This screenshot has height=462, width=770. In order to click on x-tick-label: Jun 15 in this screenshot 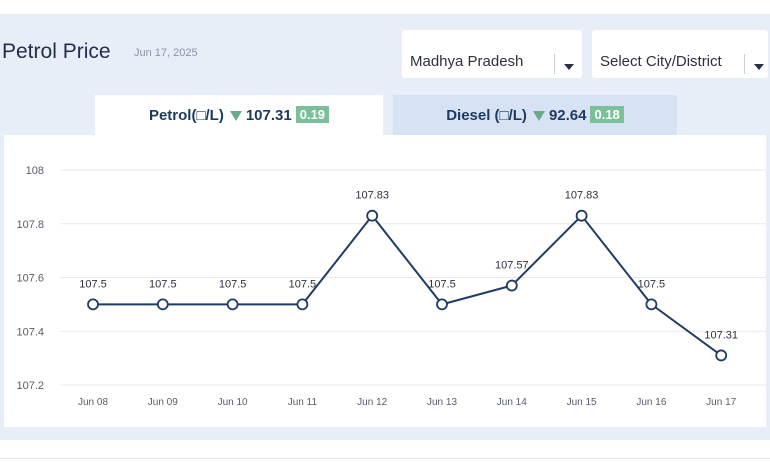, I will do `click(582, 402)`.